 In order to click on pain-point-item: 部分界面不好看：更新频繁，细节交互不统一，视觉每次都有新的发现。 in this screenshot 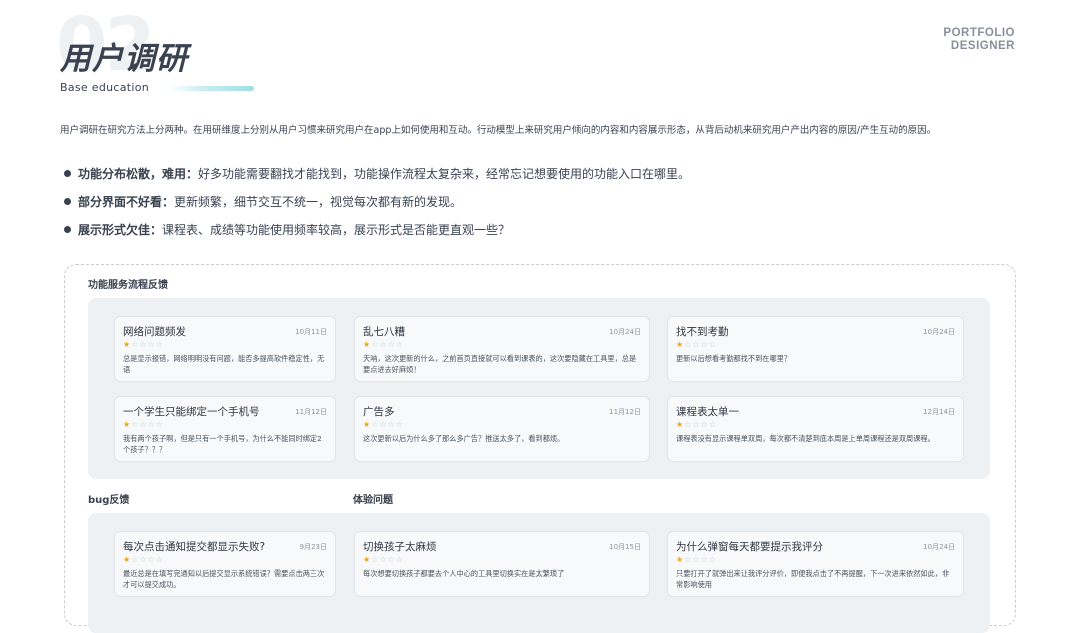, I will do `click(377, 202)`.